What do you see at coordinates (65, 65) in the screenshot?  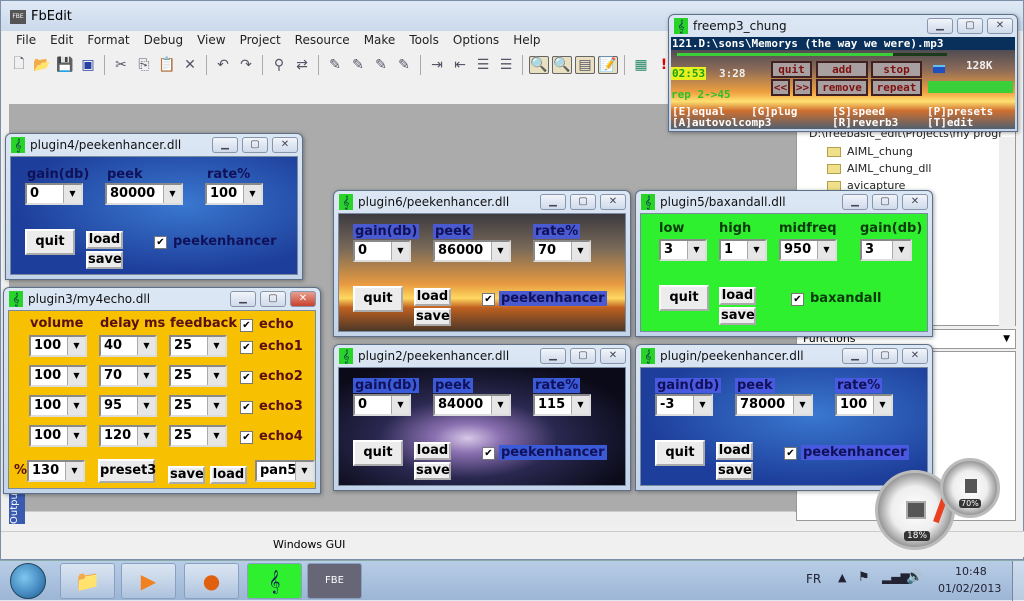 I see `save-icon: 💾` at bounding box center [65, 65].